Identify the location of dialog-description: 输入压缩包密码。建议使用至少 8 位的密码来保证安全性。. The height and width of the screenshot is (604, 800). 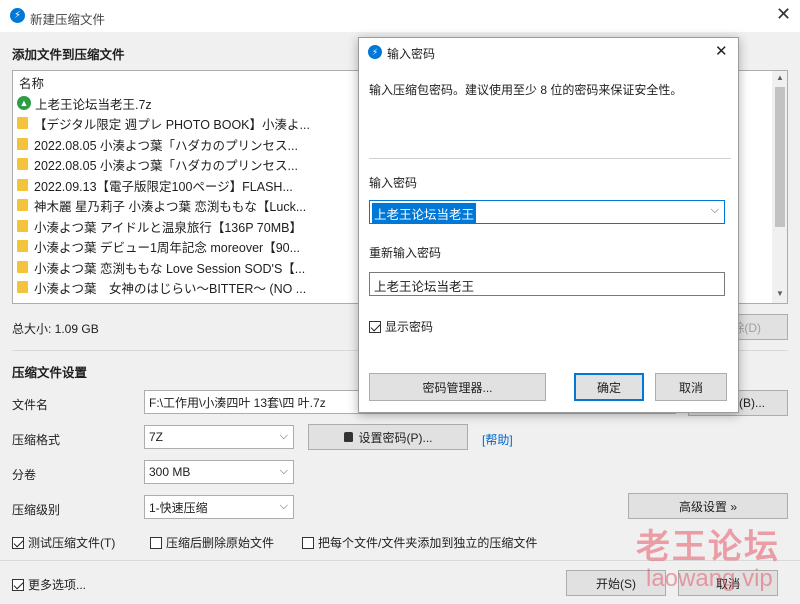
(526, 90).